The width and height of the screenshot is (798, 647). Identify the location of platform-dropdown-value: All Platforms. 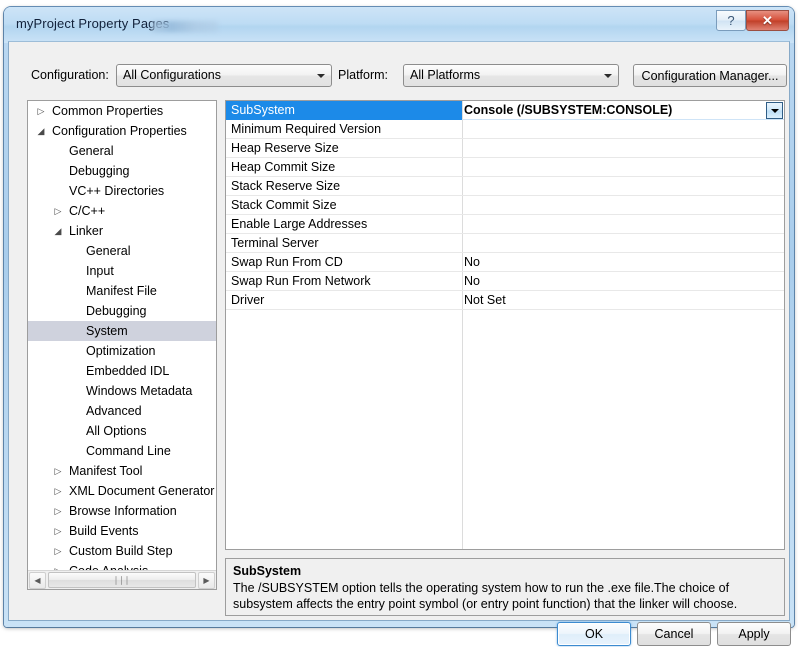
(445, 75).